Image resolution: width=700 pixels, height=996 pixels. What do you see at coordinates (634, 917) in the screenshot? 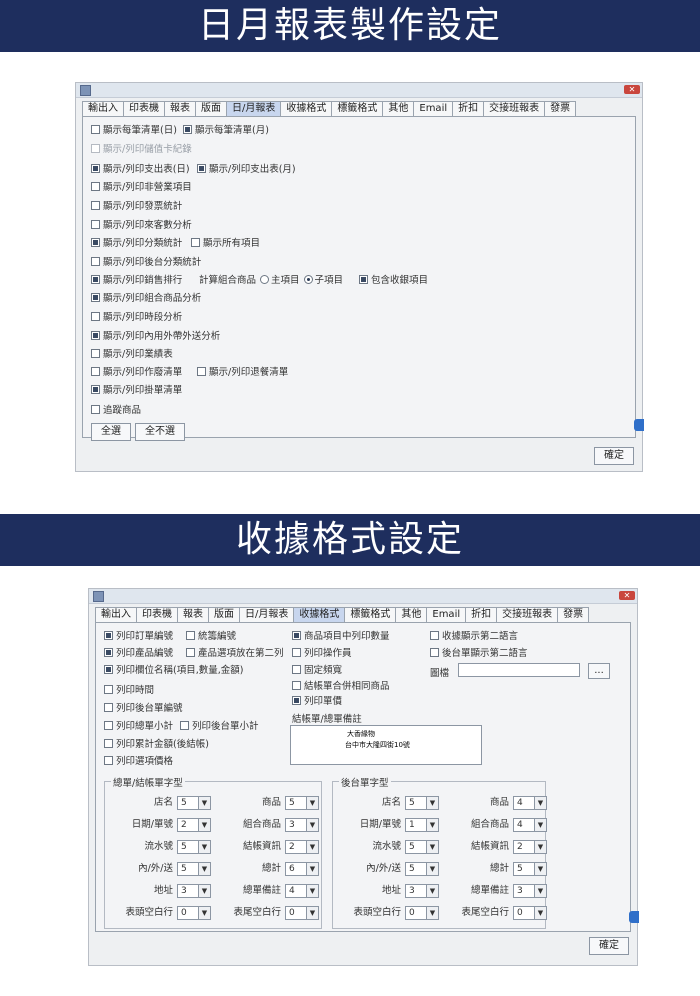
I see `side-gadget-icon` at bounding box center [634, 917].